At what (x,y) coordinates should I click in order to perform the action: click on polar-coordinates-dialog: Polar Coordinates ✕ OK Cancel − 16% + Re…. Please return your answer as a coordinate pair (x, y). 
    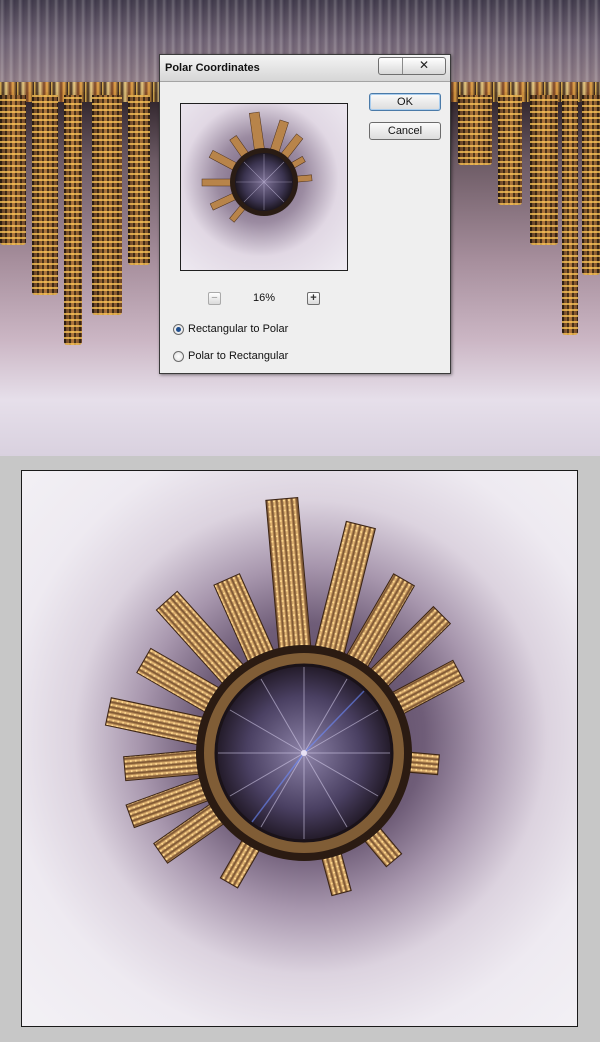
    Looking at the image, I should click on (305, 214).